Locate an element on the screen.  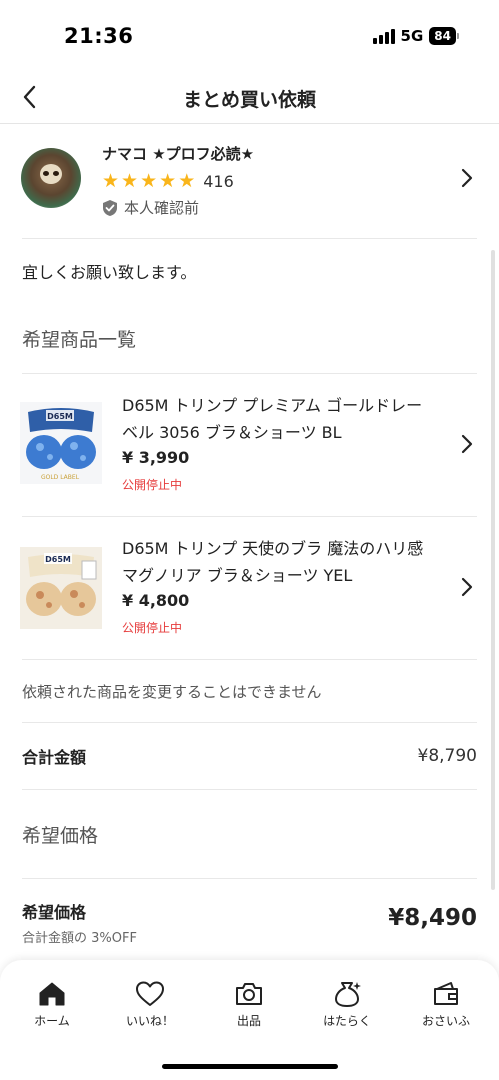
desired-price-row: 希望価格 合計金額の 3%OFF ¥8,490 is located at coordinates (249, 915).